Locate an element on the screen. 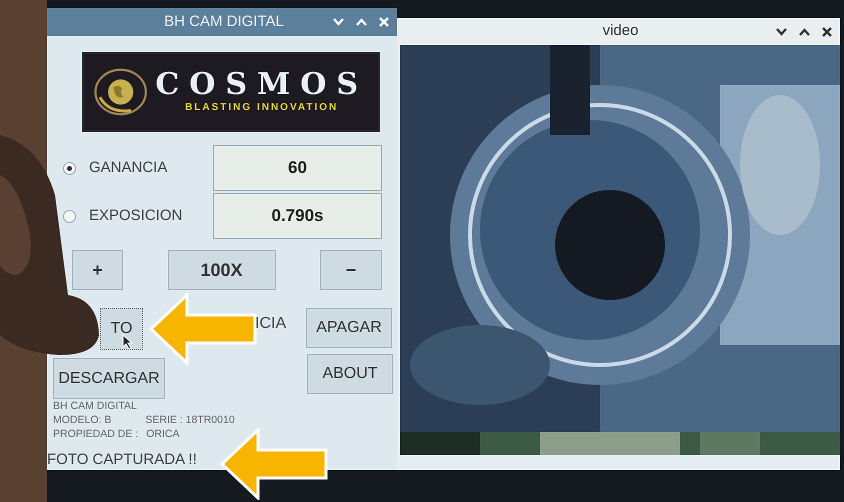  close-icon is located at coordinates (827, 31).